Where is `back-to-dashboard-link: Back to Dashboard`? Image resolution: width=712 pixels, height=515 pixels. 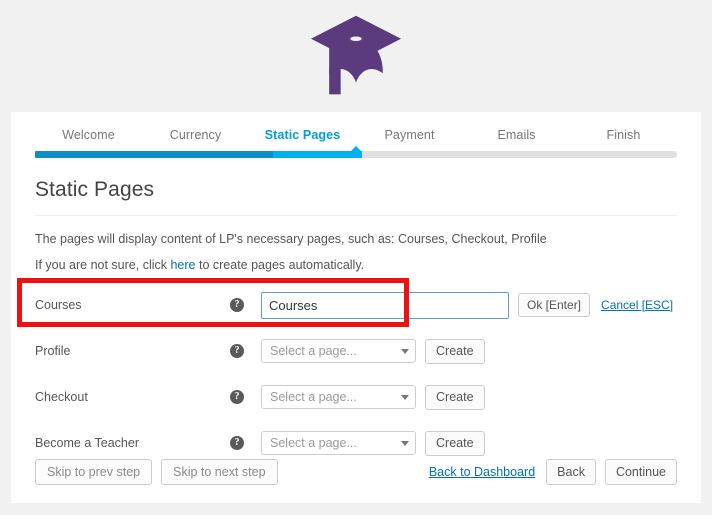 back-to-dashboard-link: Back to Dashboard is located at coordinates (482, 472).